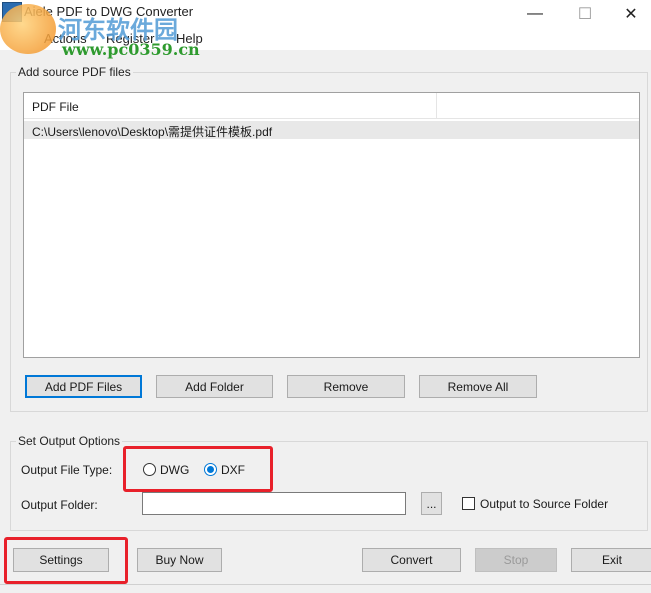 This screenshot has height=593, width=651. Describe the element at coordinates (325, 588) in the screenshot. I see `status-bar` at that location.